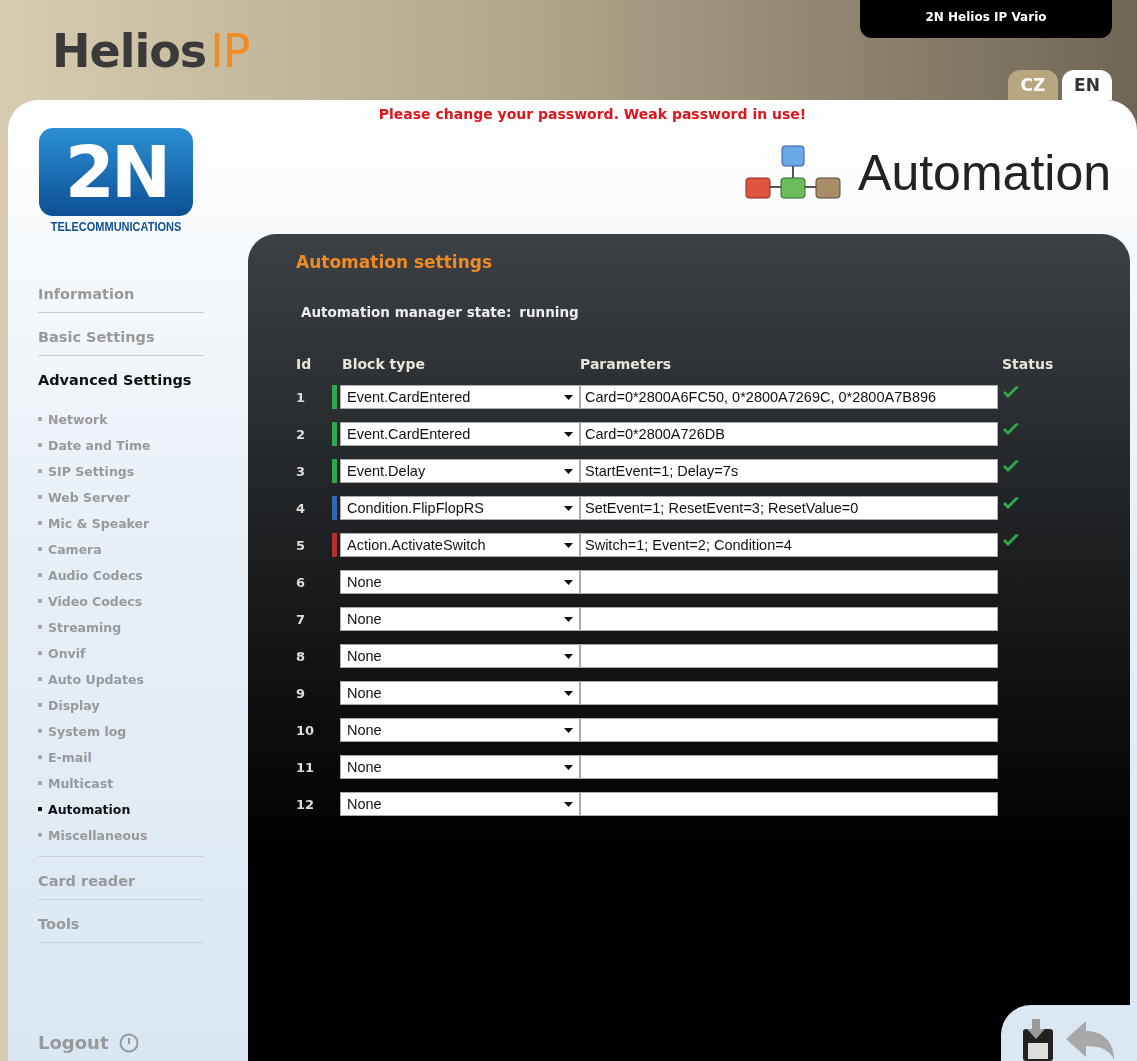 This screenshot has height=1061, width=1137. I want to click on nav-subitem: Web Server, so click(133, 497).